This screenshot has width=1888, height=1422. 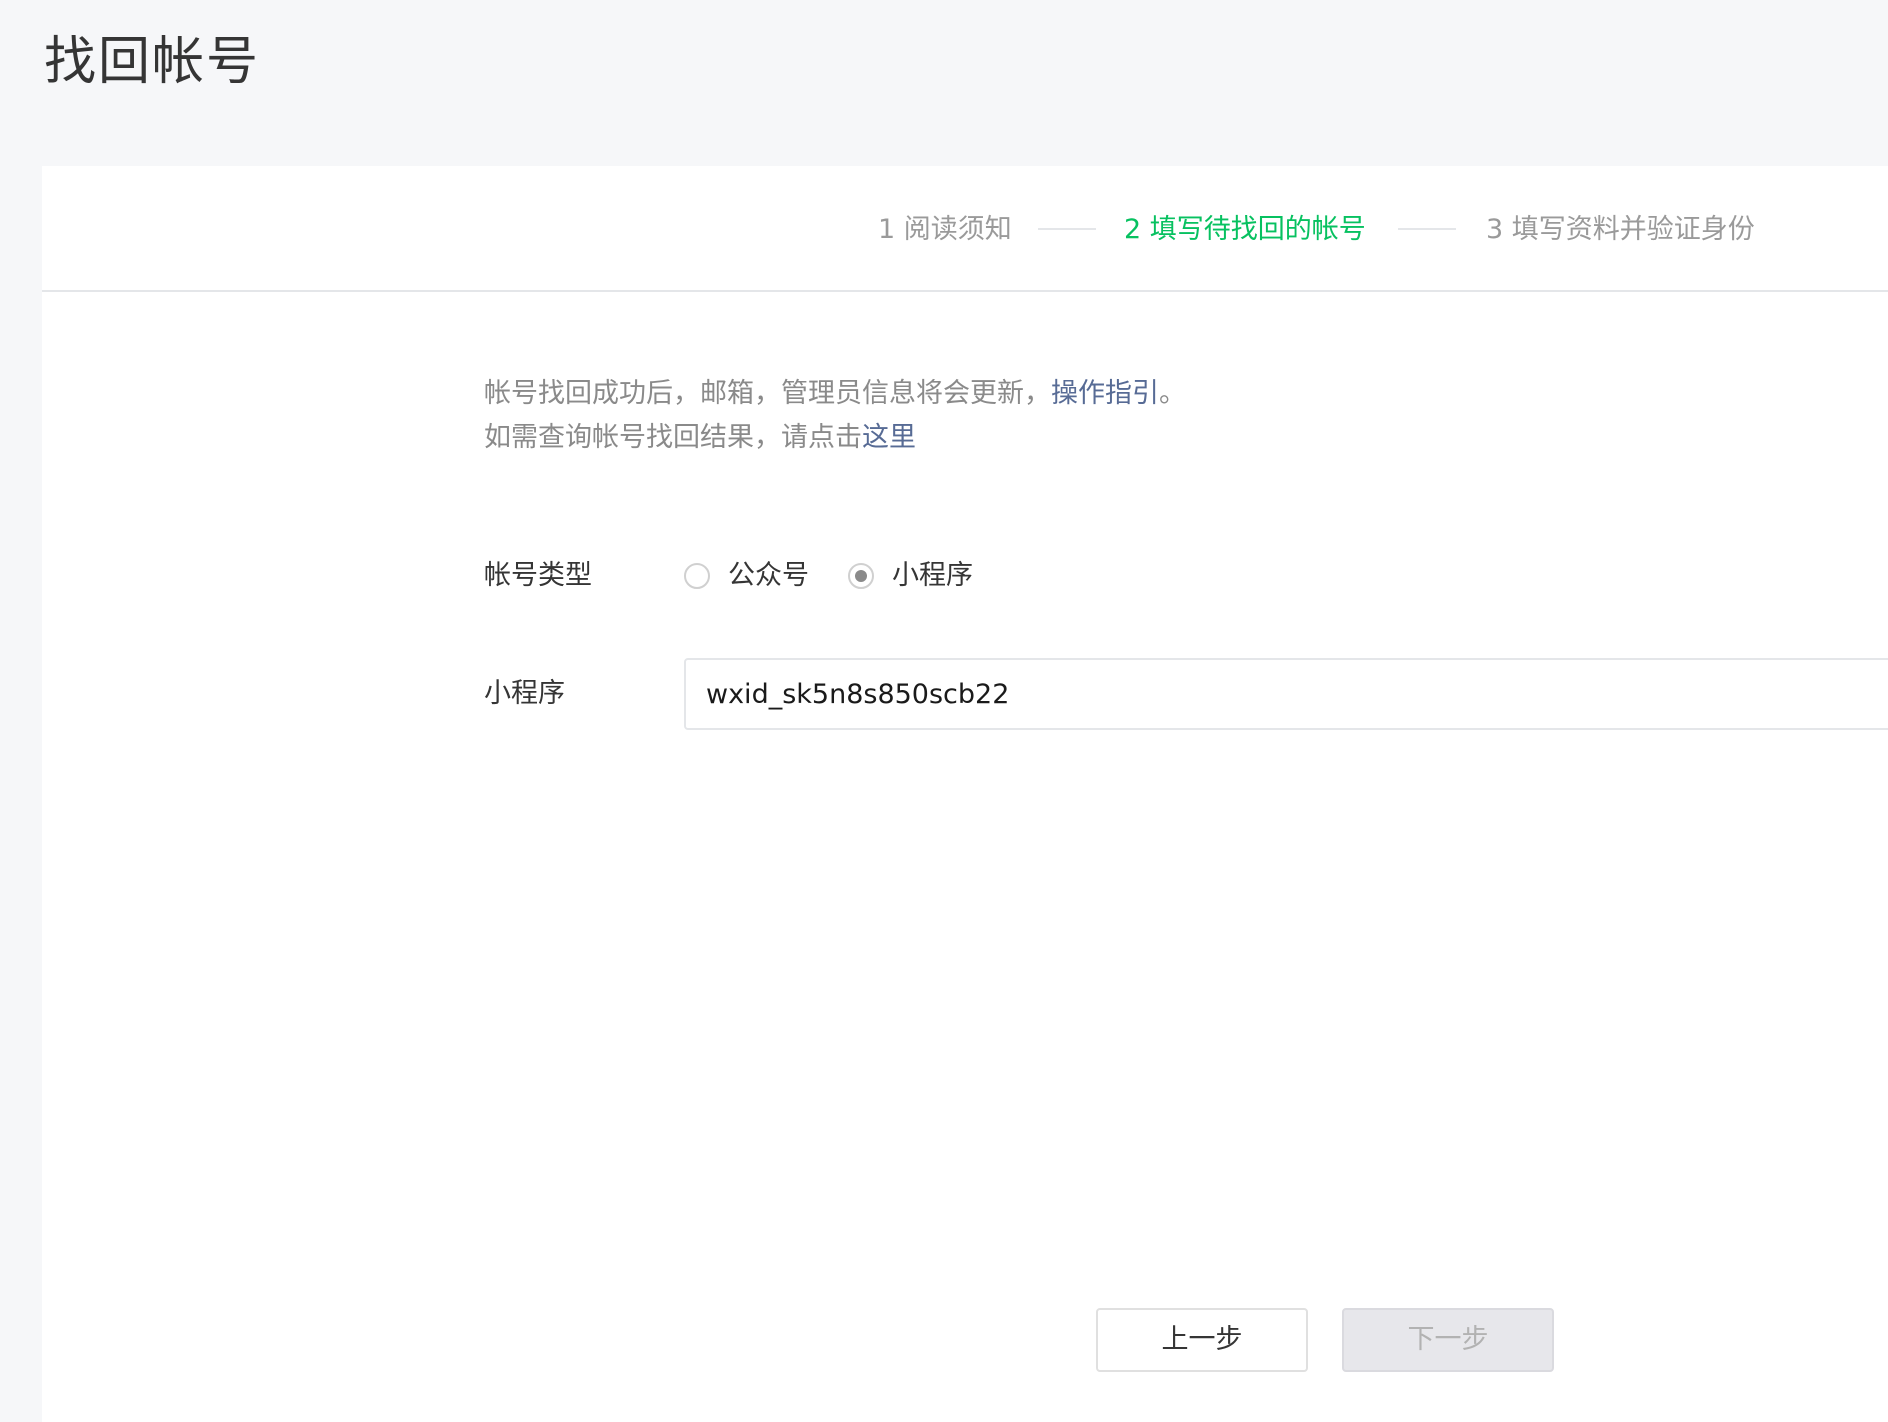 What do you see at coordinates (768, 575) in the screenshot?
I see `radio-official-account-label: 公众号` at bounding box center [768, 575].